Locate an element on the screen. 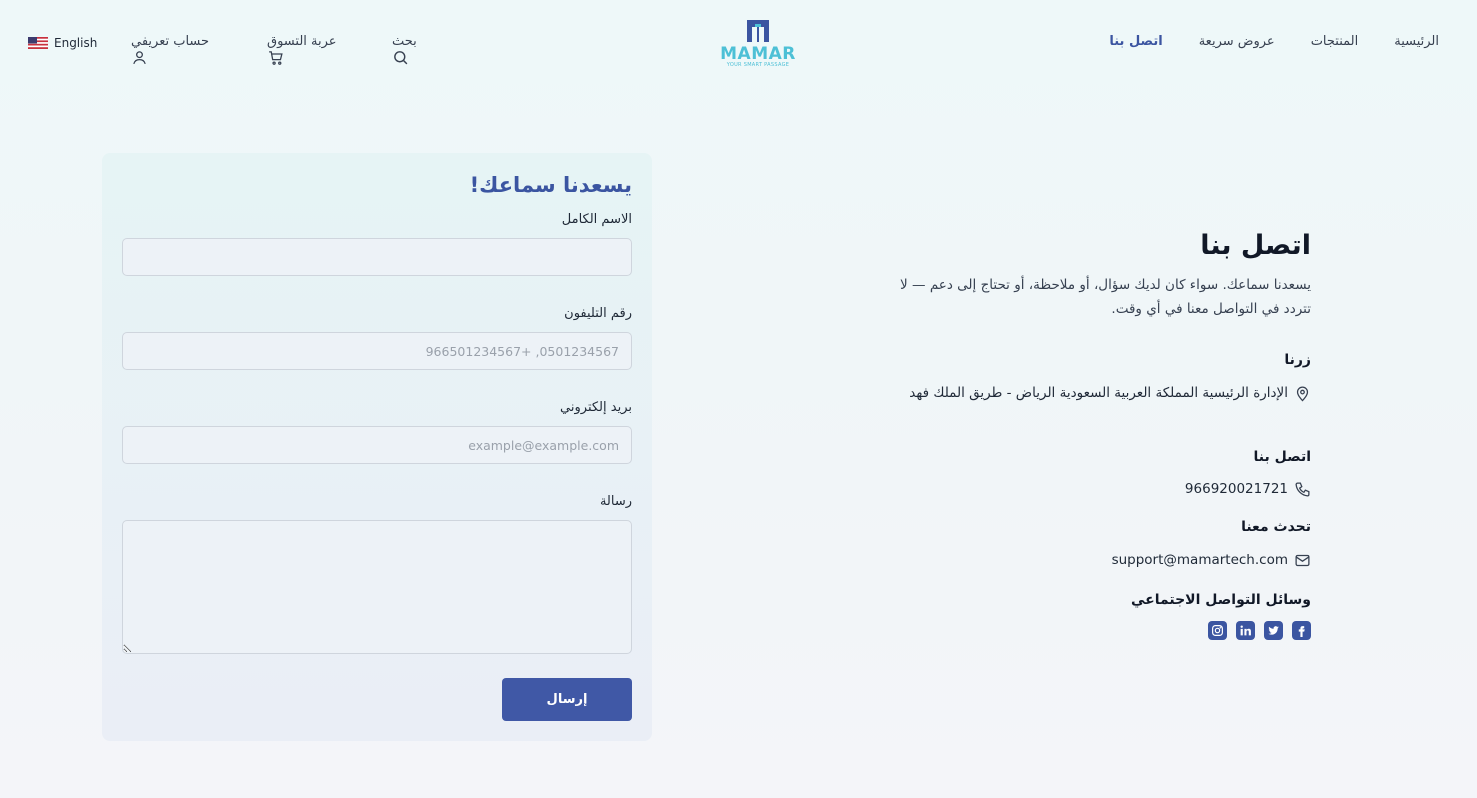 This screenshot has height=798, width=1477. phone-row: 966920021721 is located at coordinates (1248, 489).